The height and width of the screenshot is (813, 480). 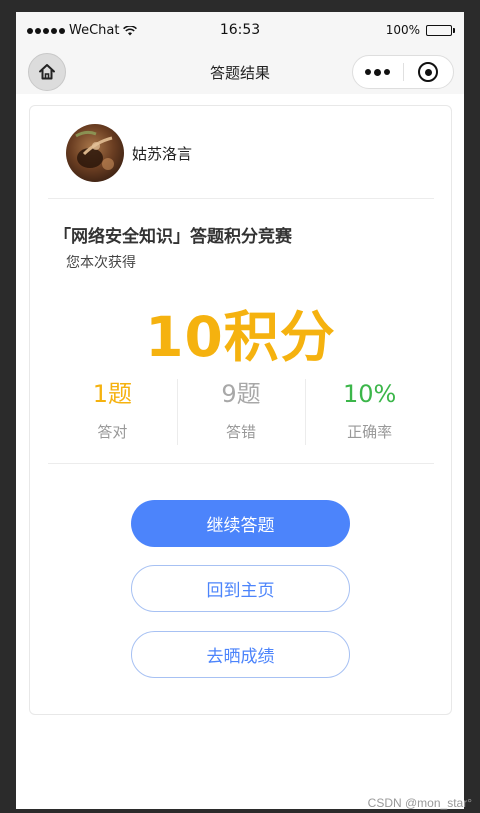 What do you see at coordinates (95, 153) in the screenshot?
I see `avatar` at bounding box center [95, 153].